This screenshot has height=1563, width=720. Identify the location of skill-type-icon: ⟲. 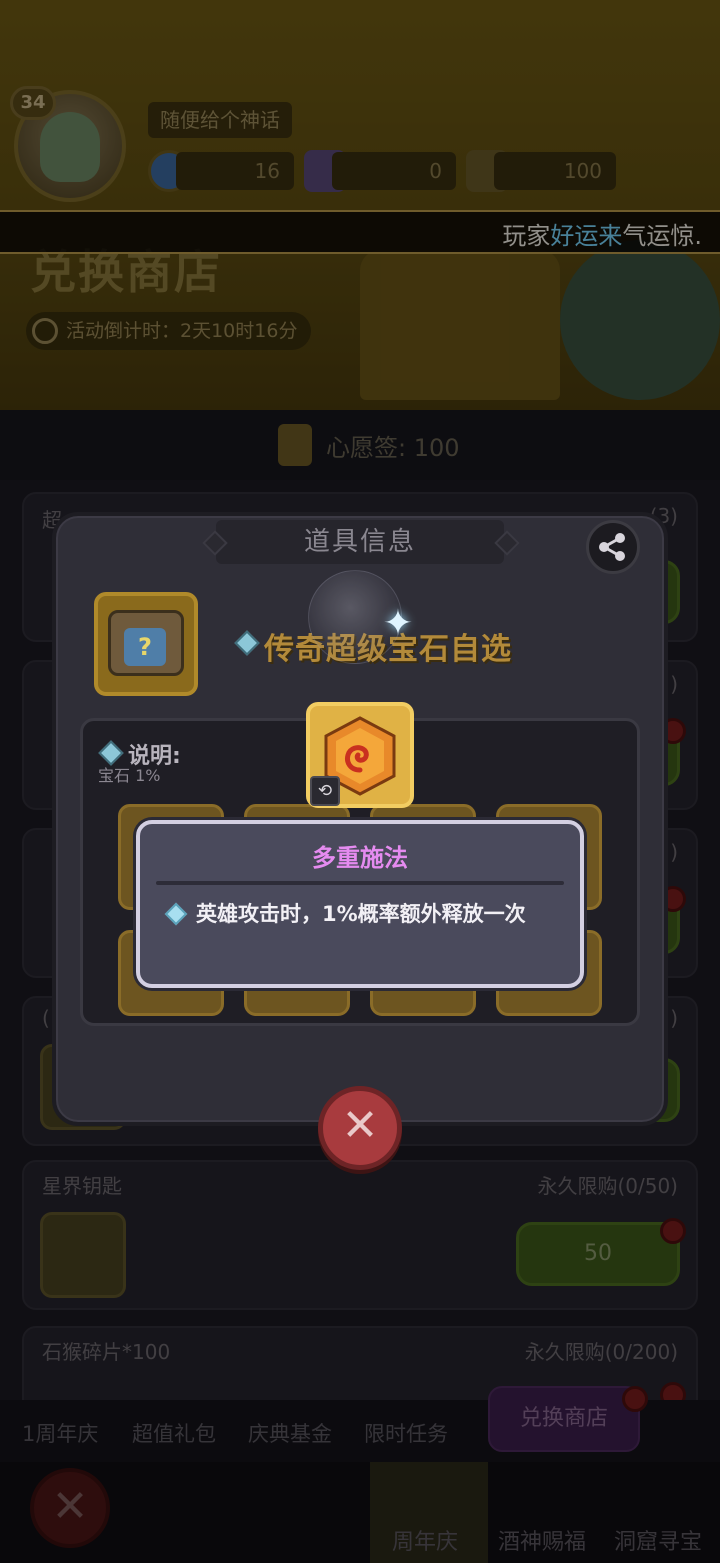
(325, 791).